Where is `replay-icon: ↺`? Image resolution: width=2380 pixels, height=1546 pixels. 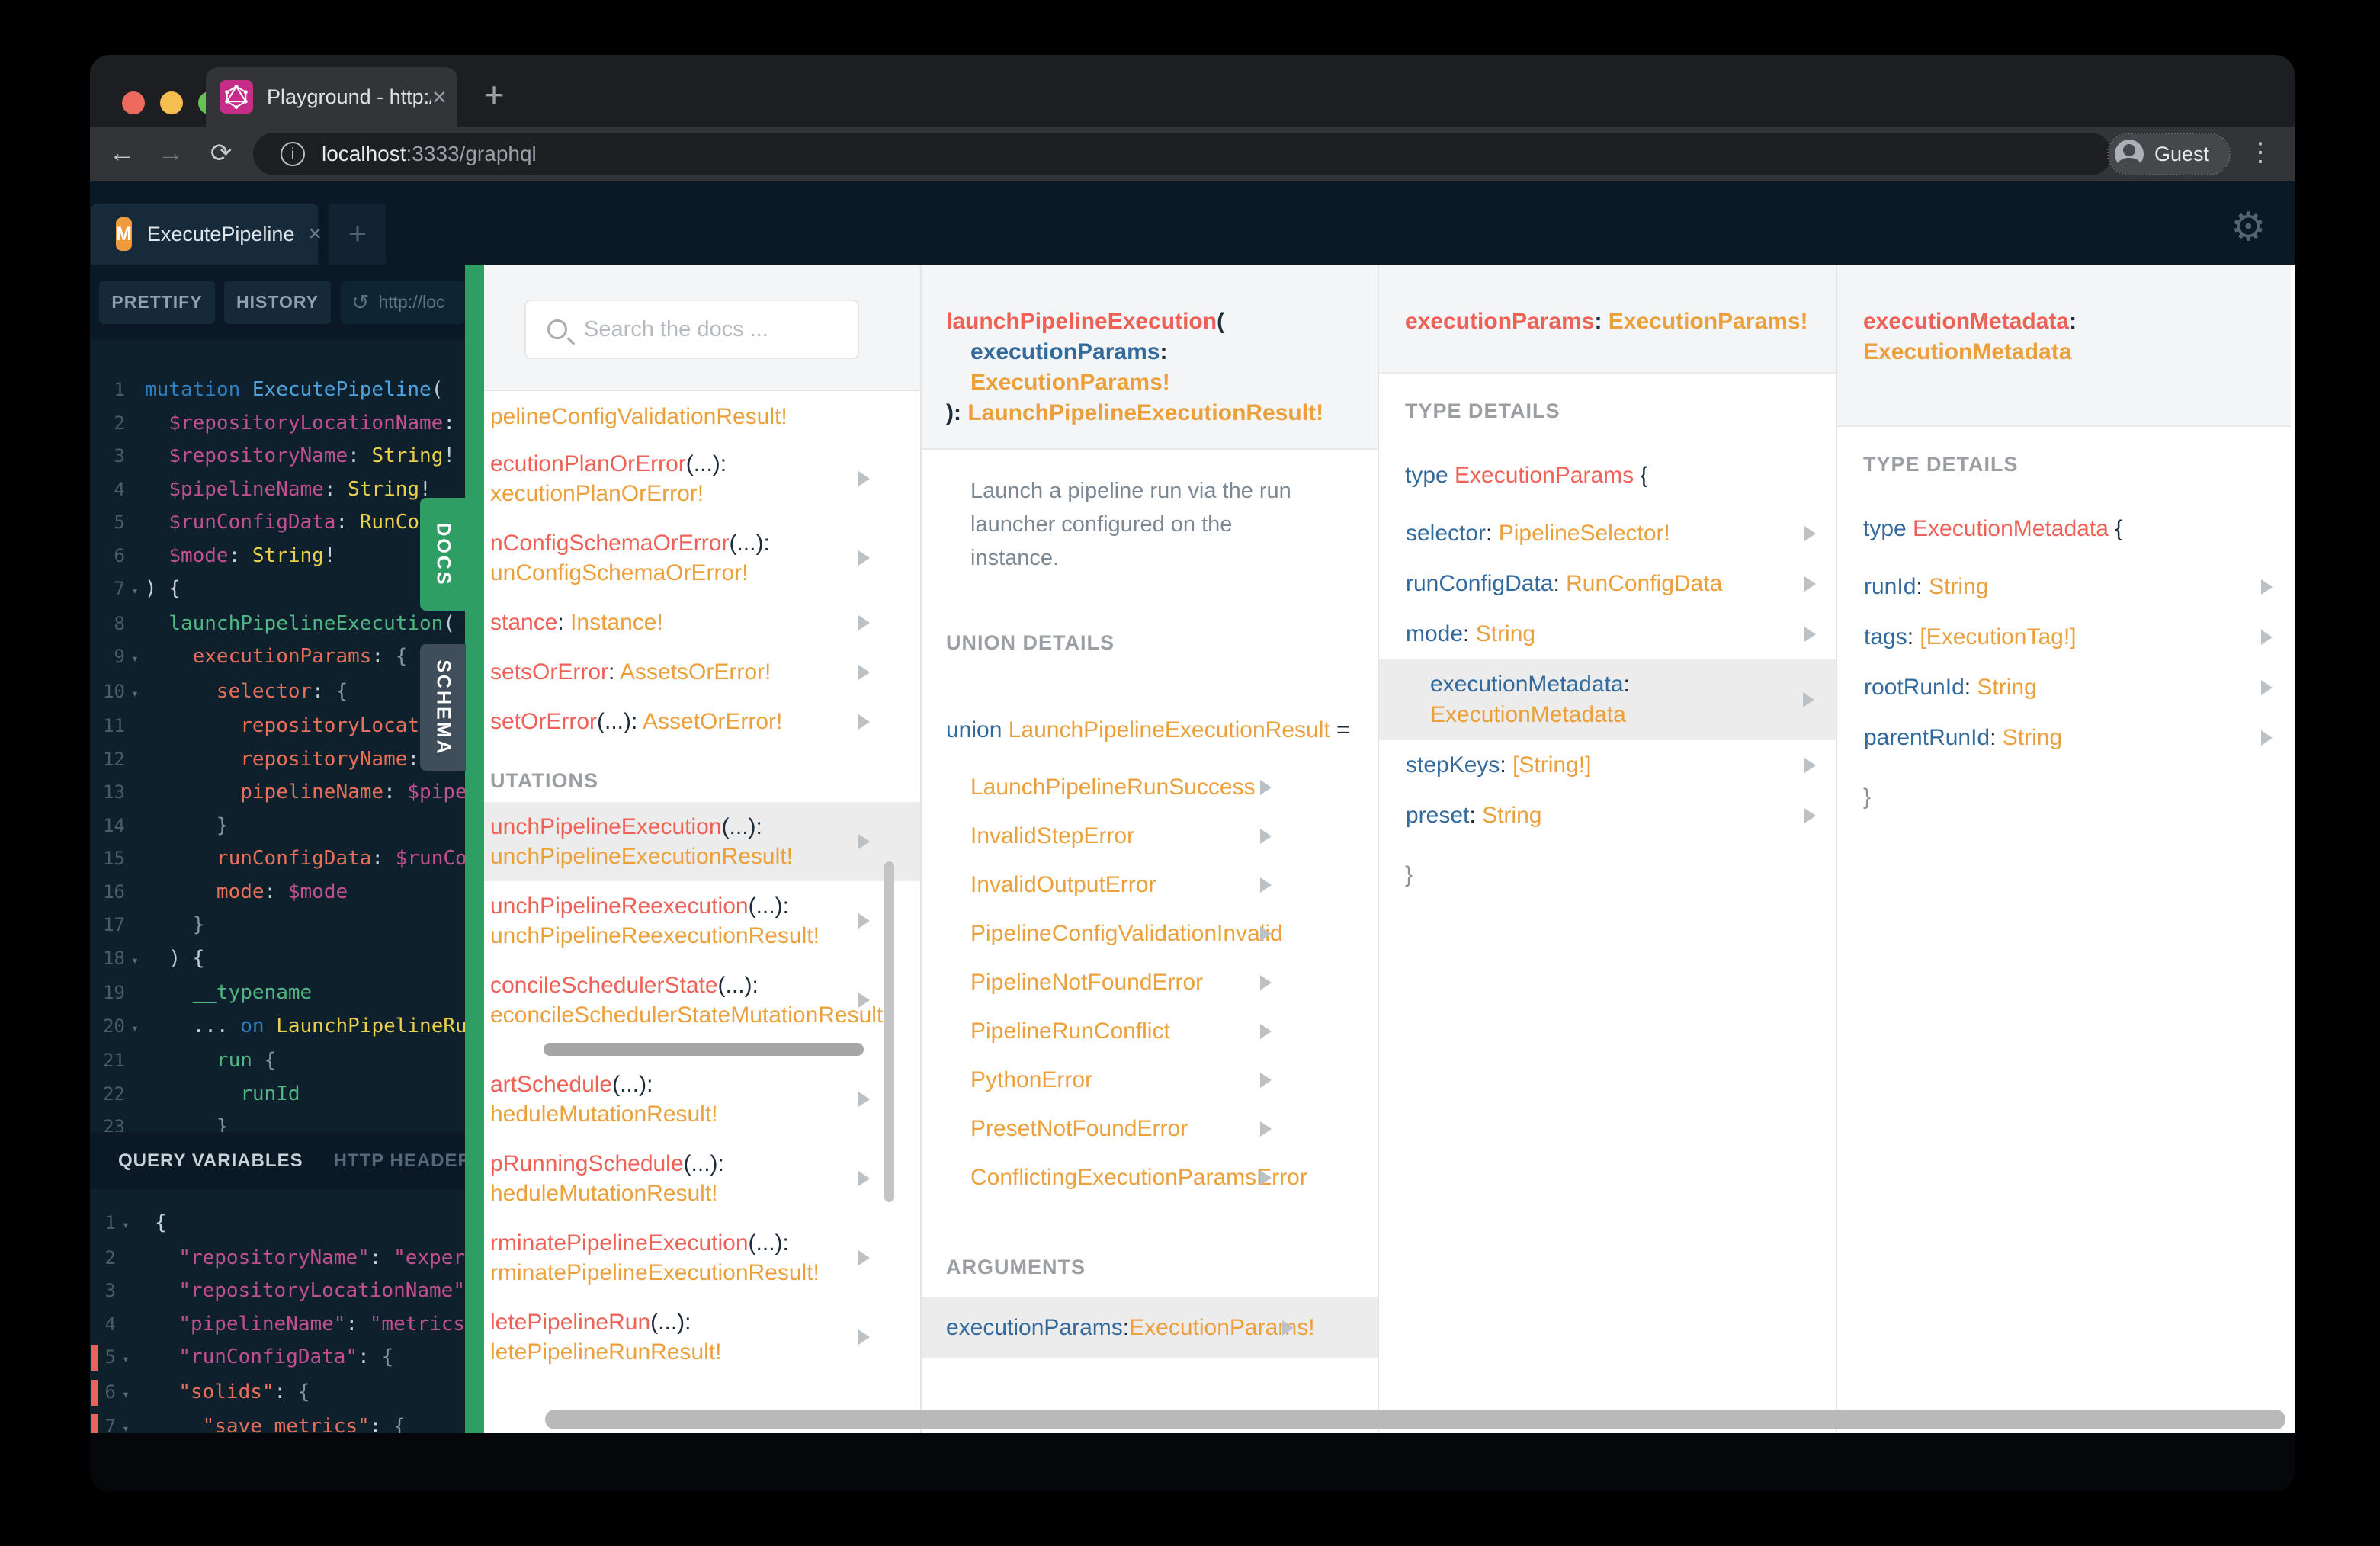
replay-icon: ↺ is located at coordinates (360, 302).